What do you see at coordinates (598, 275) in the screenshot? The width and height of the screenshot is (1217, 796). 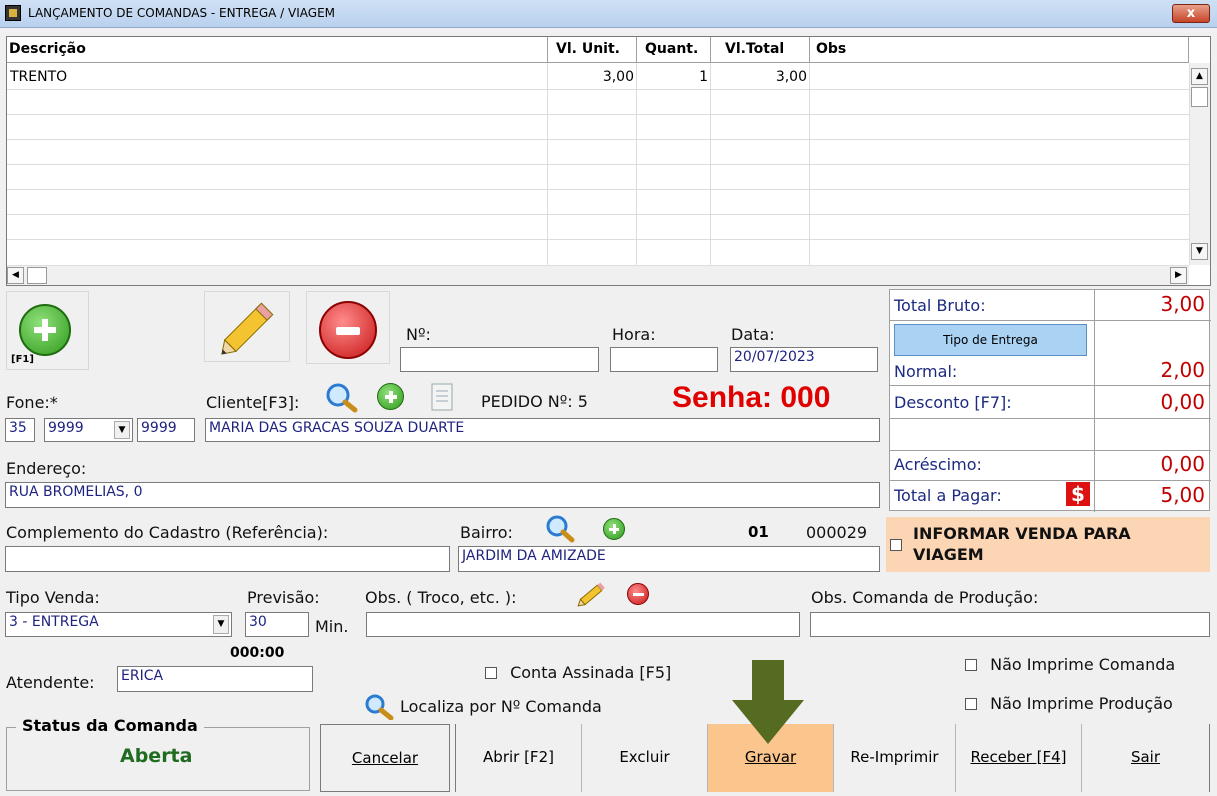 I see `horizontal-scrollbar: ◀ ▶` at bounding box center [598, 275].